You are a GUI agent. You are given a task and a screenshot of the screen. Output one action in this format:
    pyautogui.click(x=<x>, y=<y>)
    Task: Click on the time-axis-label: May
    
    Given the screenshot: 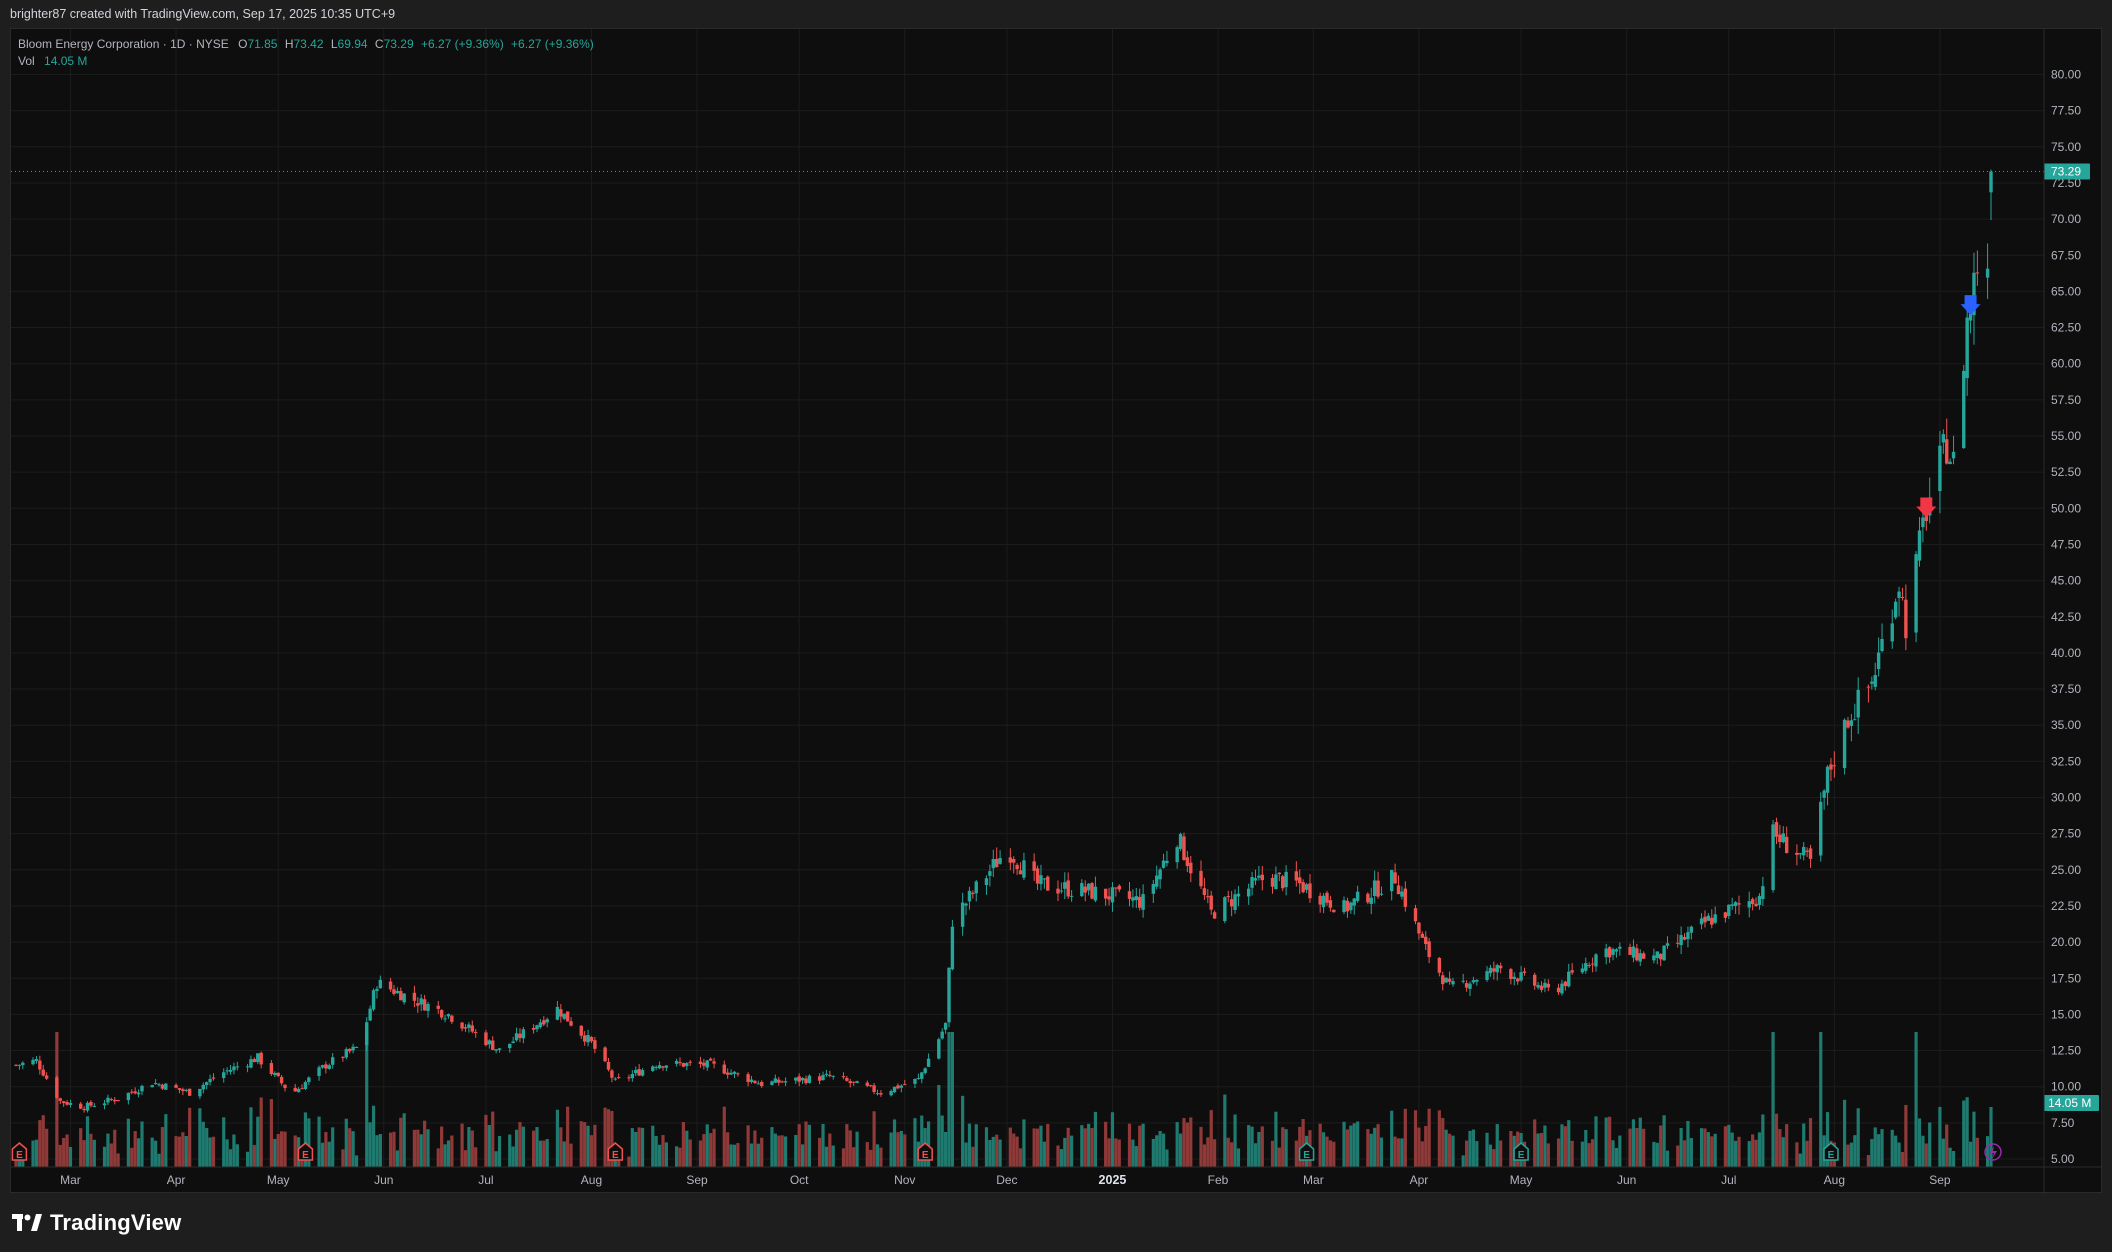 What is the action you would take?
    pyautogui.click(x=1521, y=1180)
    